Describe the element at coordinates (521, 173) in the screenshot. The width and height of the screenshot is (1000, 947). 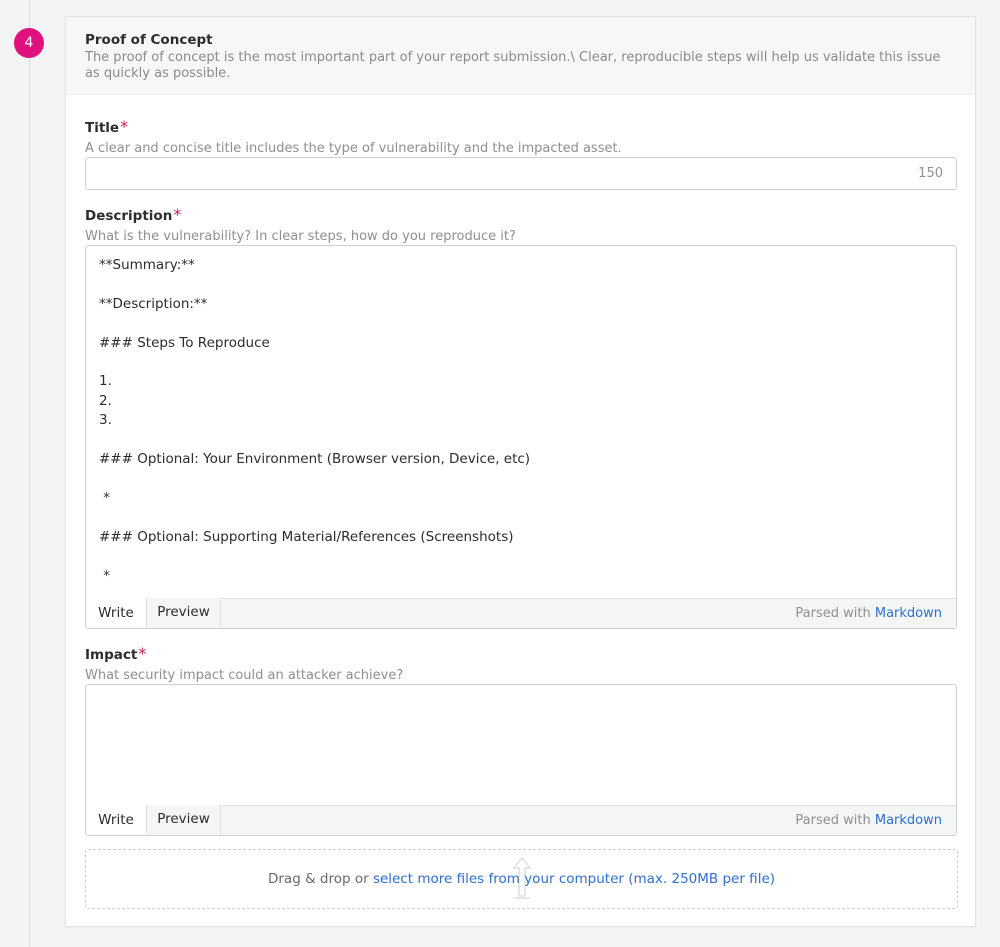
I see `title-input: 150` at that location.